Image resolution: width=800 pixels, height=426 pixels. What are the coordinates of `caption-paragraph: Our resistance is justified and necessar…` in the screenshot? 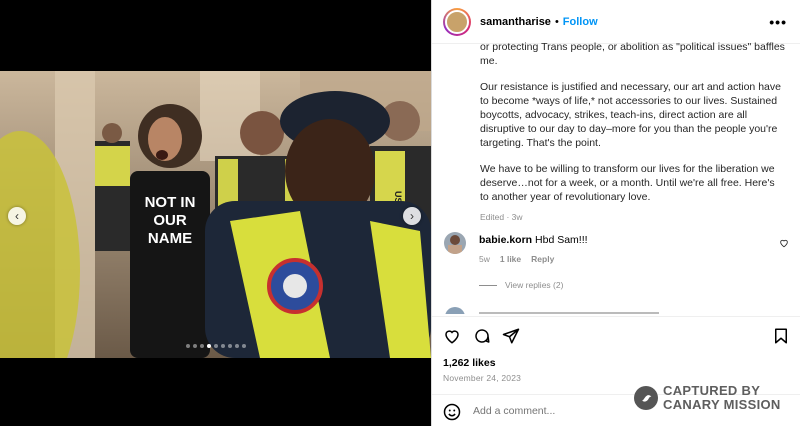 It's located at (630, 115).